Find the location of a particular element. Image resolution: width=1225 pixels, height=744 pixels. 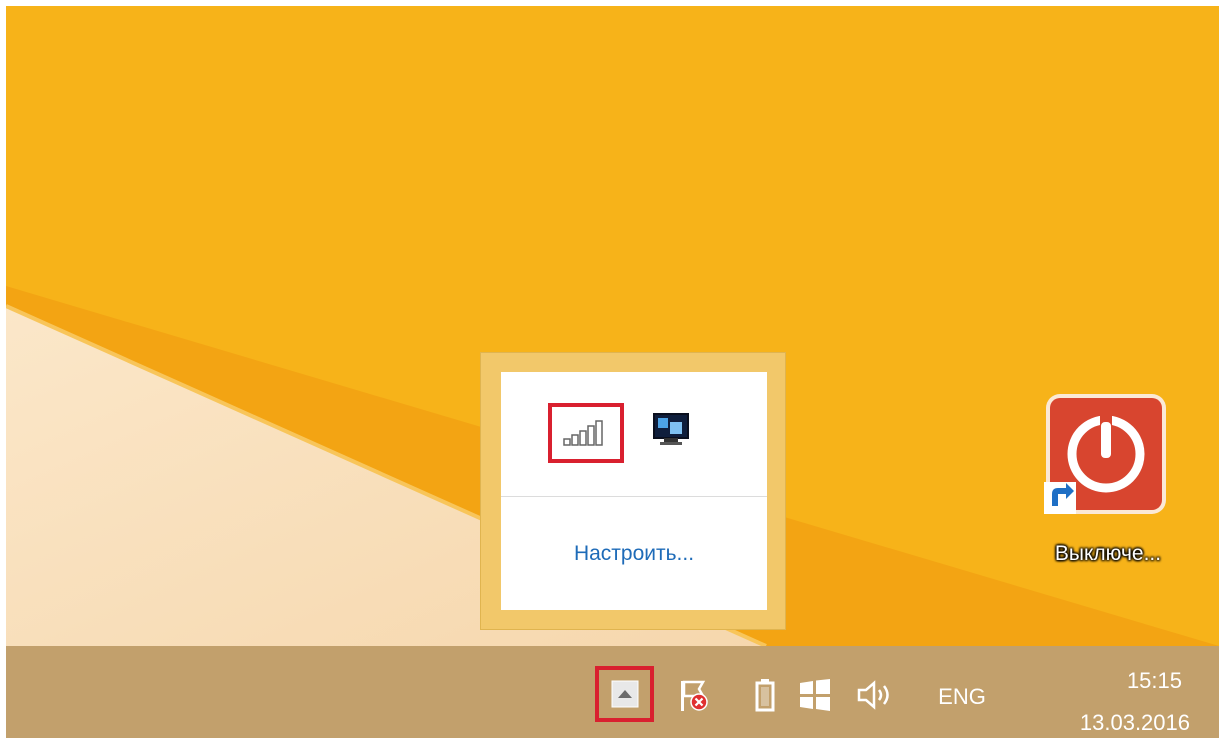

battery-icon is located at coordinates (765, 695).